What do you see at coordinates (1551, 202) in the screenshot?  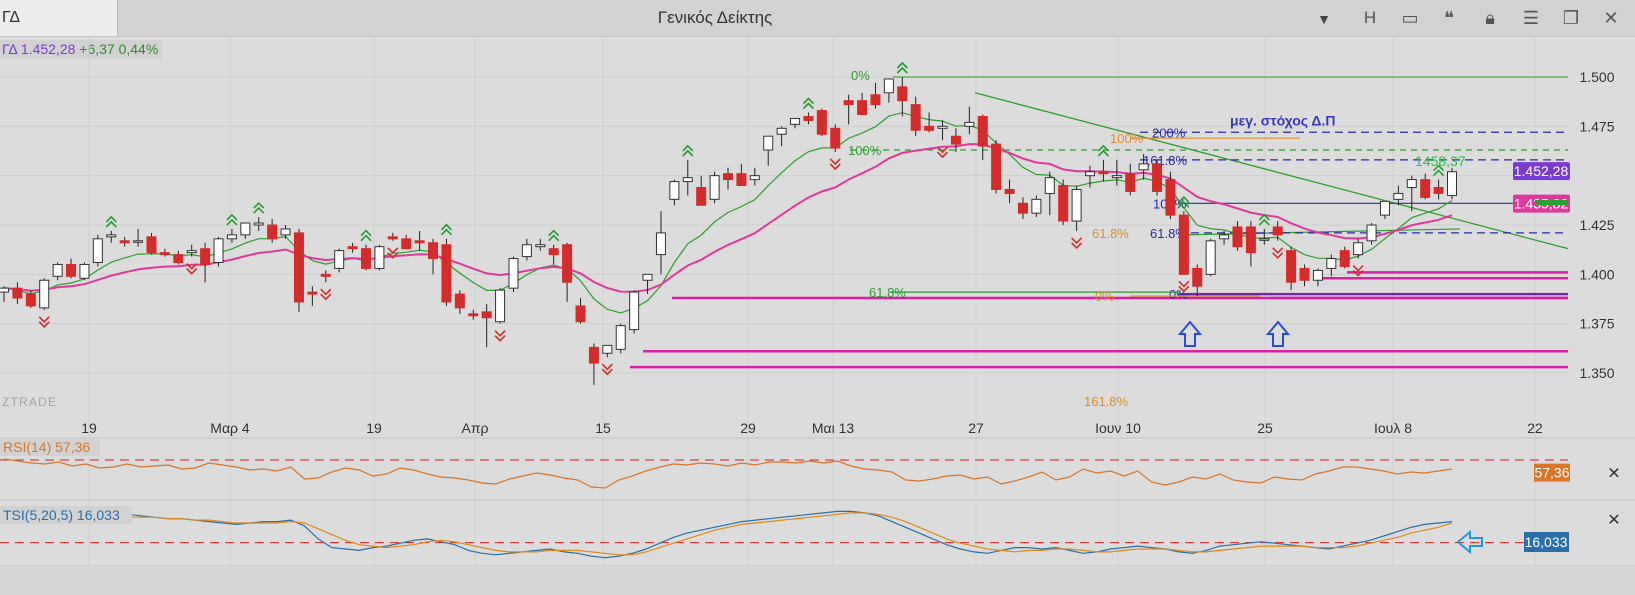 I see `ma-axis-marker` at bounding box center [1551, 202].